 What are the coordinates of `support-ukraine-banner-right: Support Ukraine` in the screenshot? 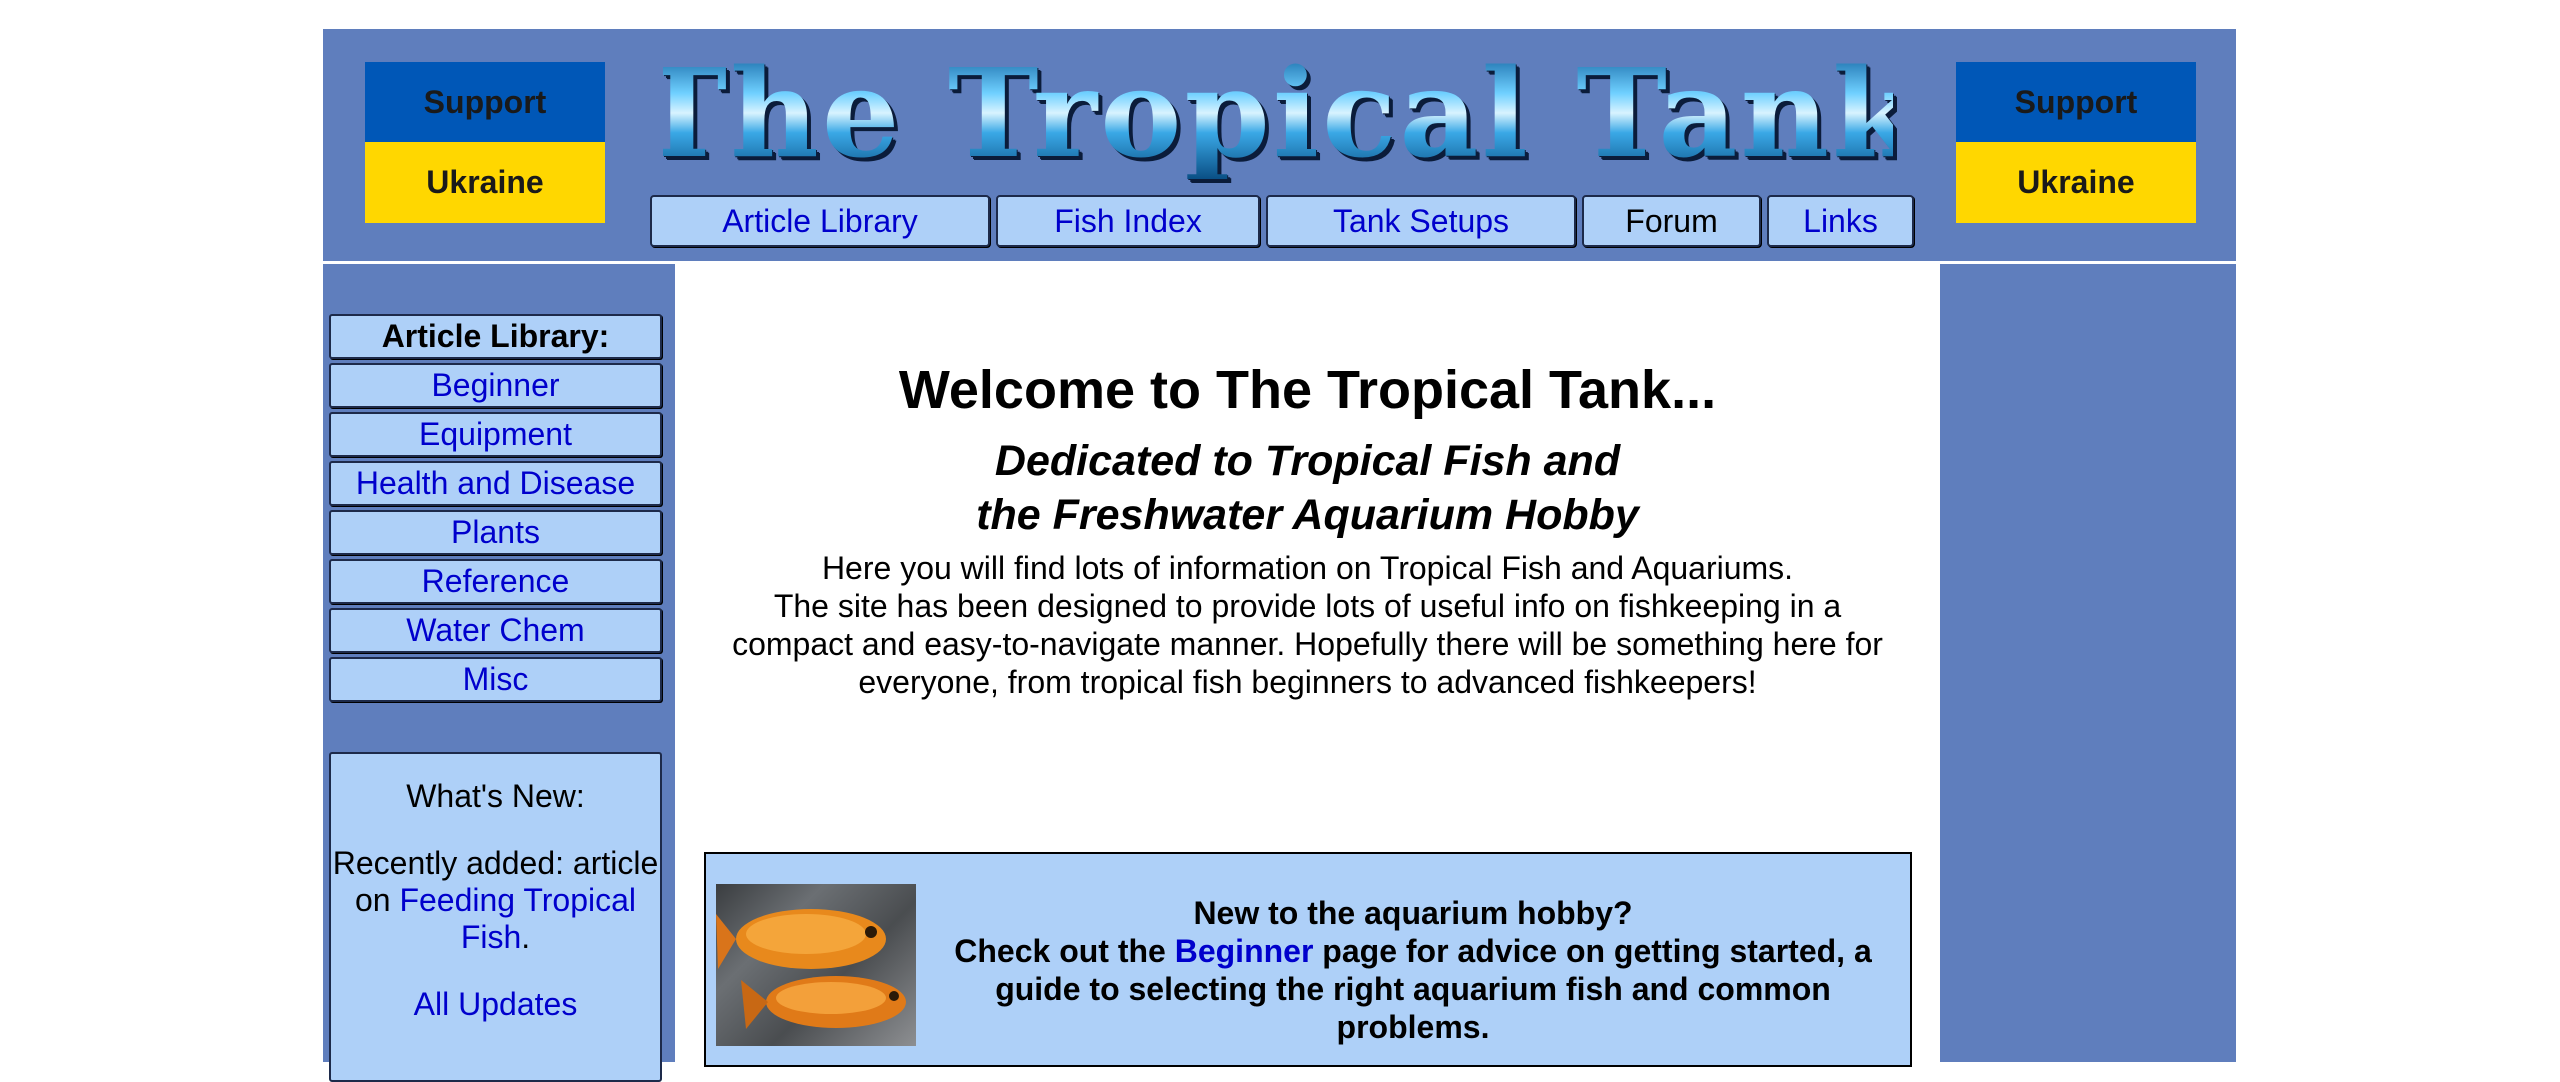 It's located at (2076, 142).